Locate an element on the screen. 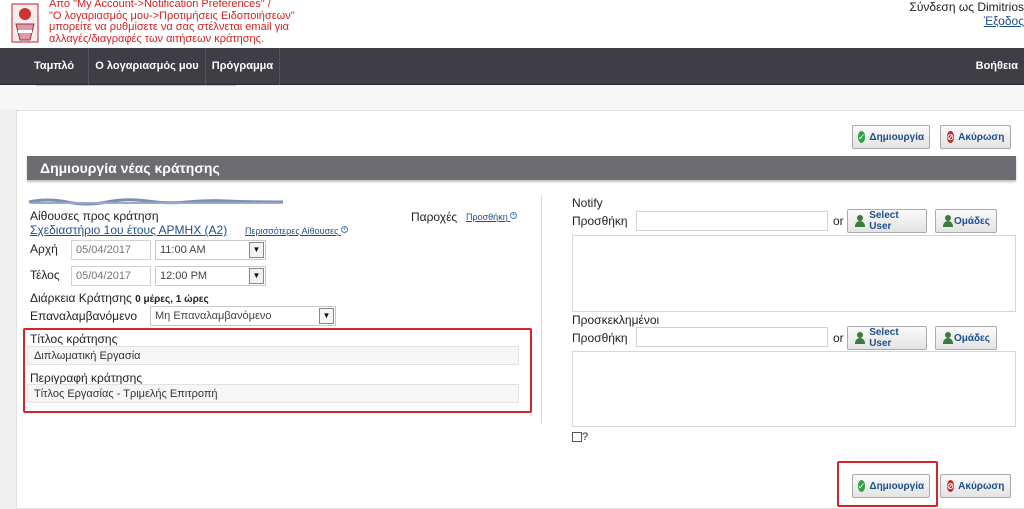  title-label: Τίτλος κράτησης is located at coordinates (74, 339).